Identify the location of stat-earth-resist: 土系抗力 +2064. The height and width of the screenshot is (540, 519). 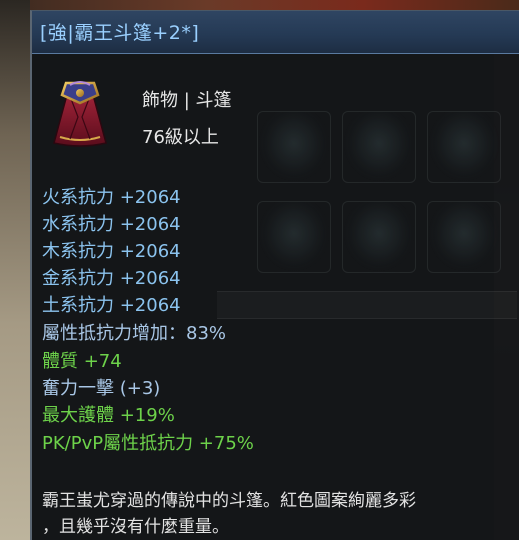
(111, 305).